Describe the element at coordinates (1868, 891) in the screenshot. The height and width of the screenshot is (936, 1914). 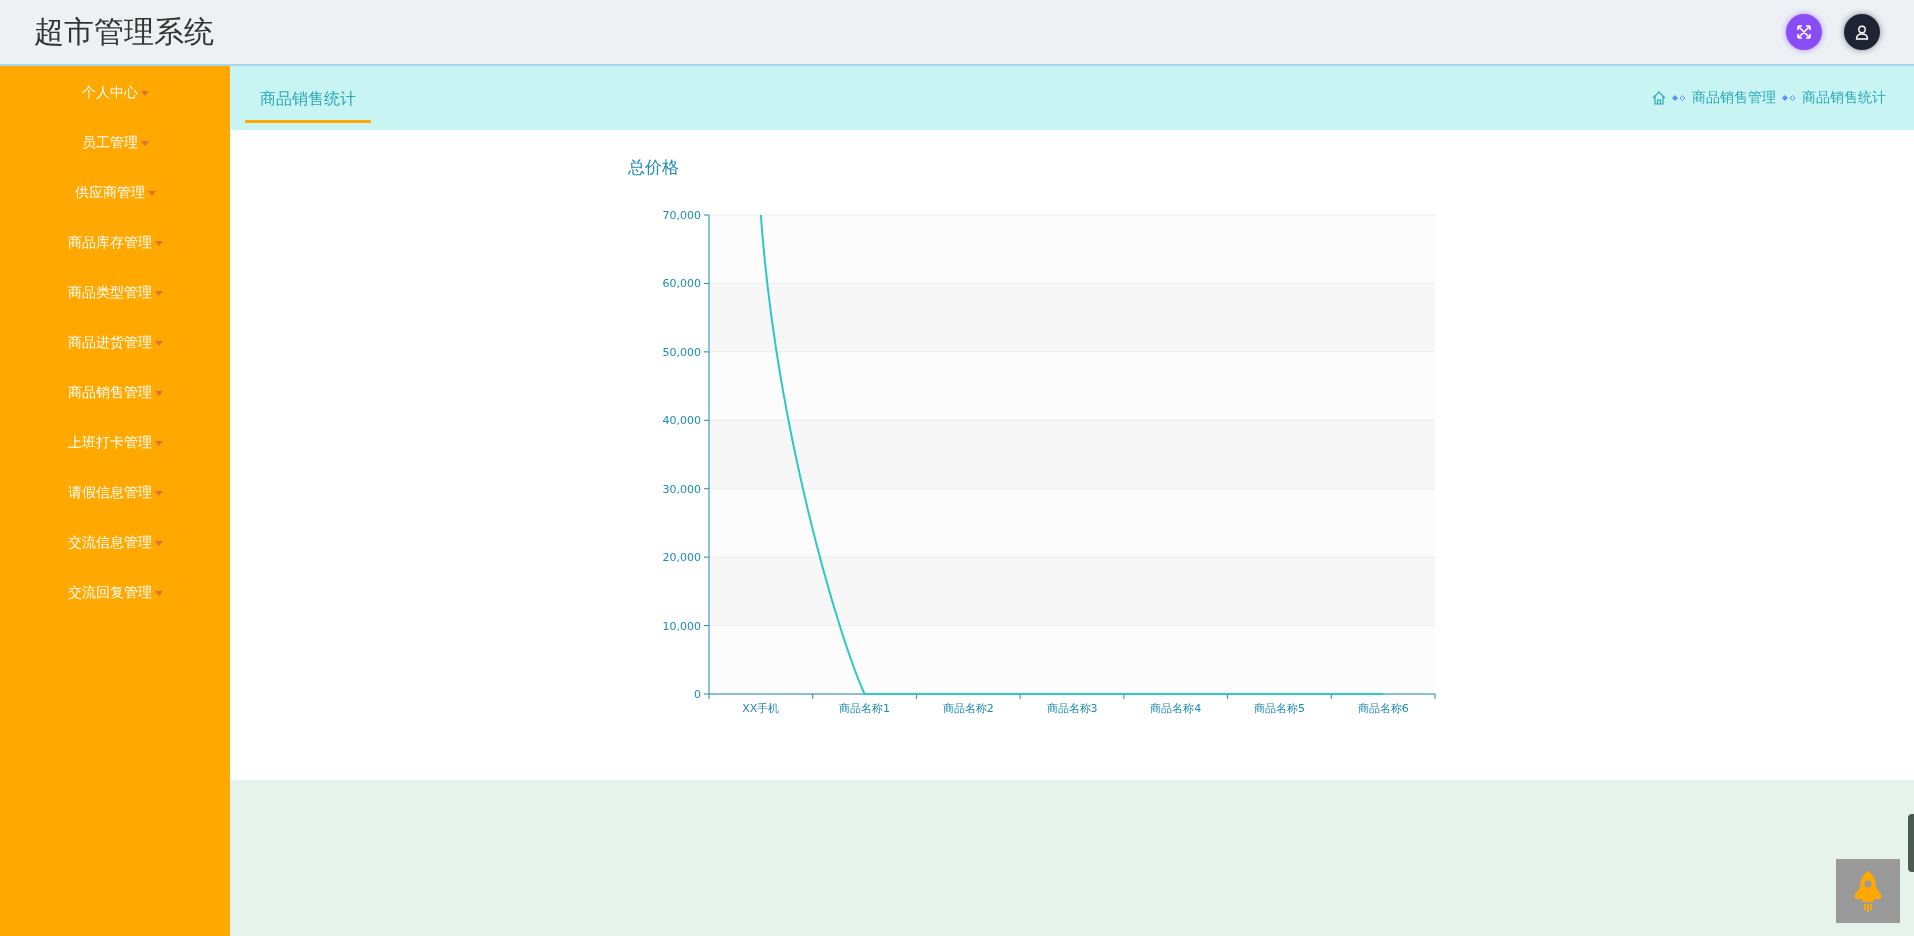
I see `back-to-top-button` at that location.